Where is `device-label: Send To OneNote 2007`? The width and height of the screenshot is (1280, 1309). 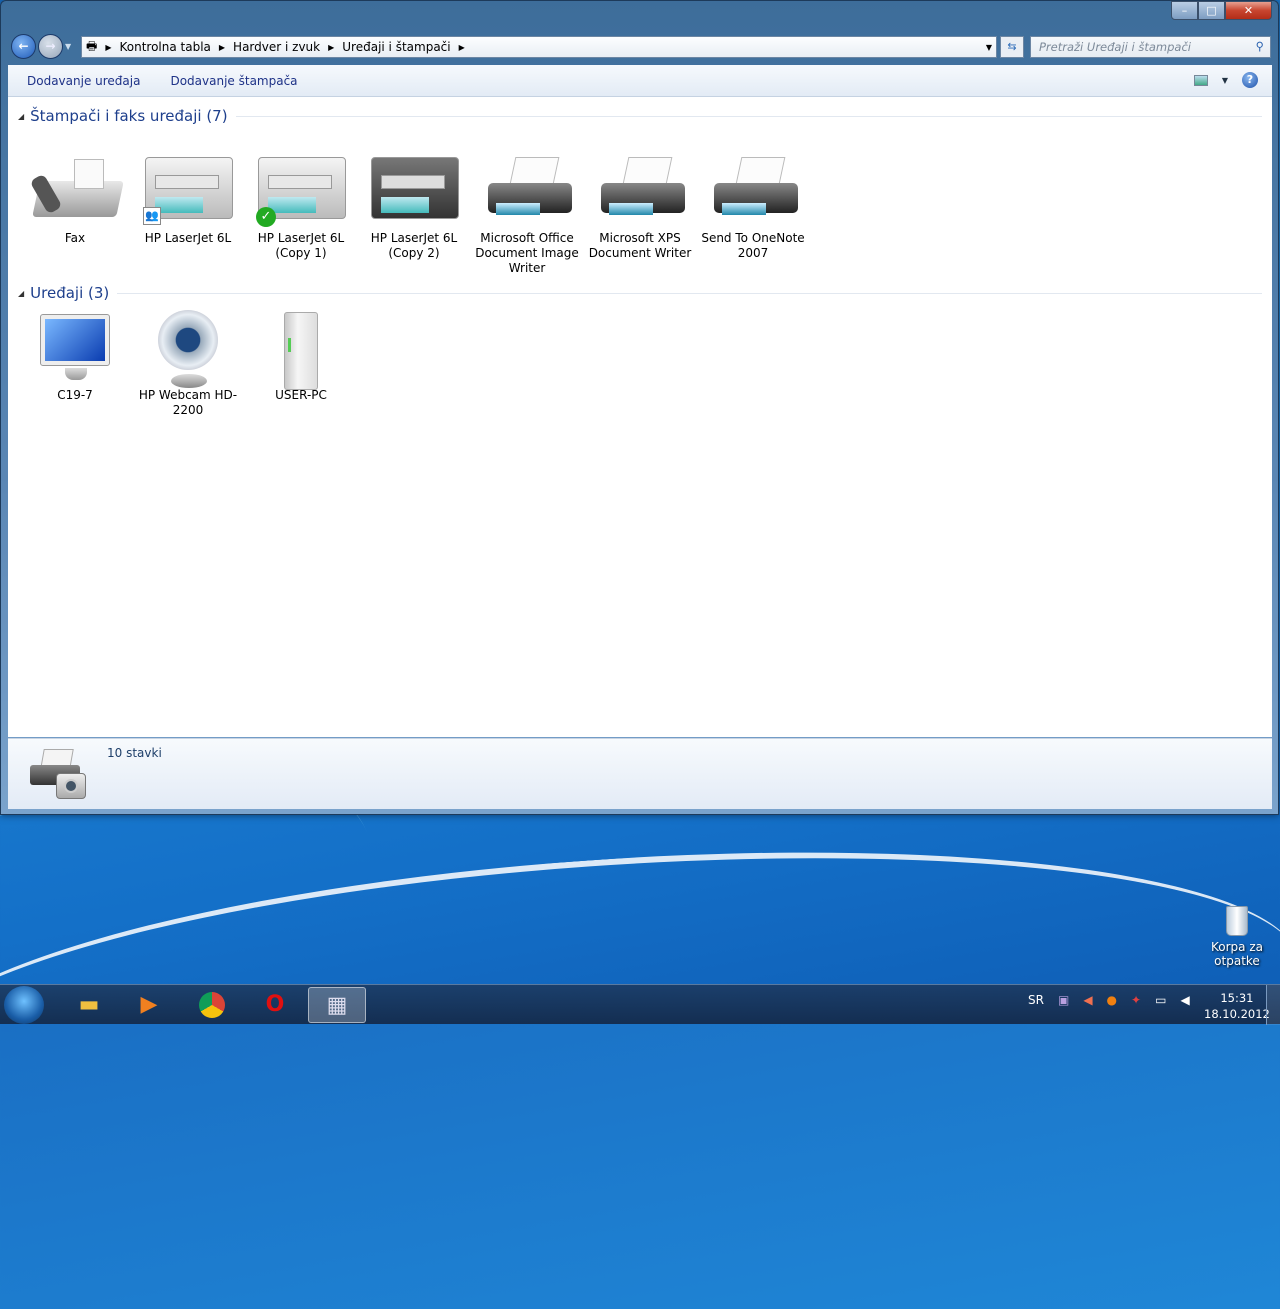 device-label: Send To OneNote 2007 is located at coordinates (753, 245).